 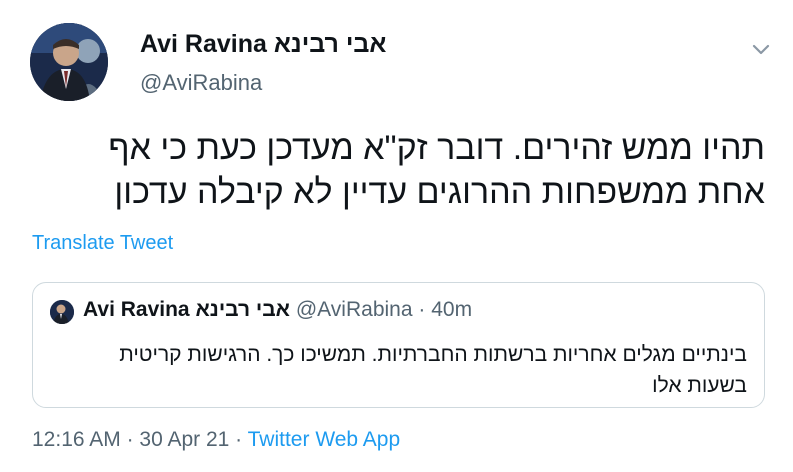 What do you see at coordinates (102, 243) in the screenshot?
I see `translate-tweet-link: Translate Tweet` at bounding box center [102, 243].